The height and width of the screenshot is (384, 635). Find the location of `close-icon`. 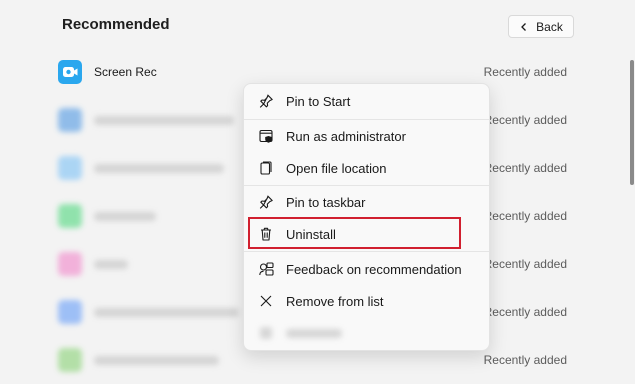

close-icon is located at coordinates (266, 301).